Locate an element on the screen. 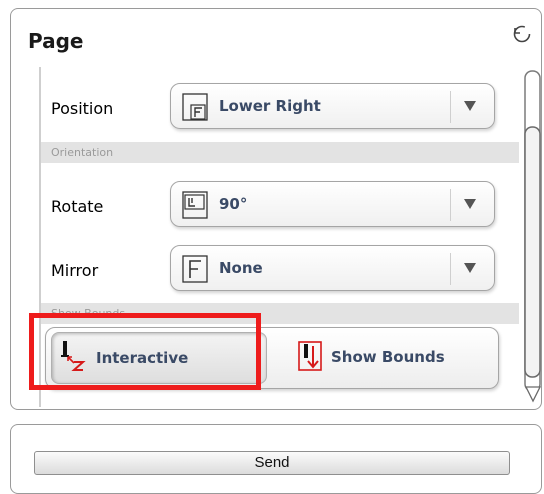 The image size is (544, 494). position-row: Position Lower Right is located at coordinates (280, 108).